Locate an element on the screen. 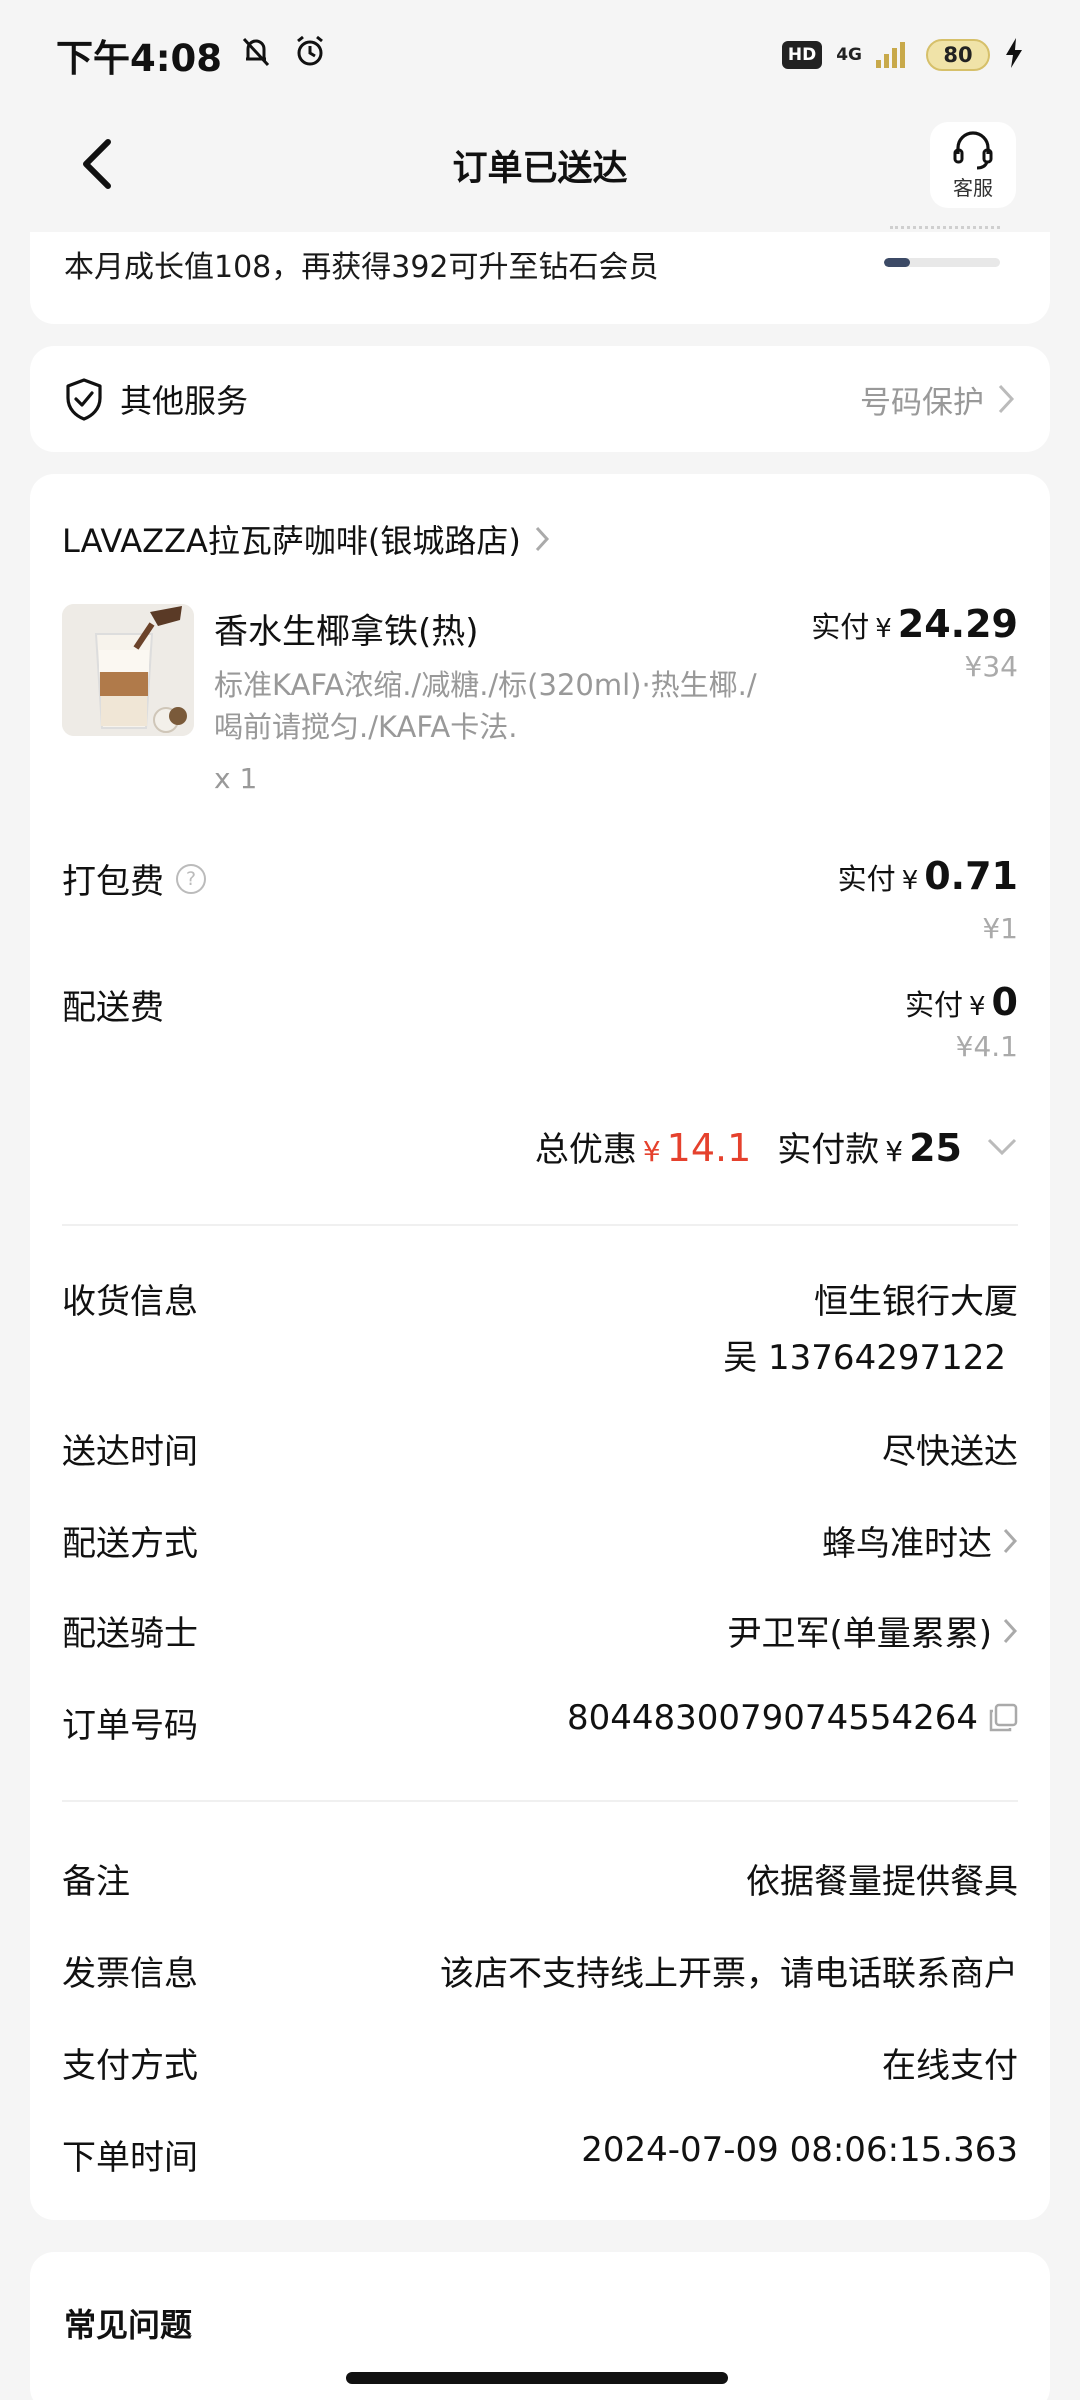  packing-fee-text: 打包费 is located at coordinates (113, 882).